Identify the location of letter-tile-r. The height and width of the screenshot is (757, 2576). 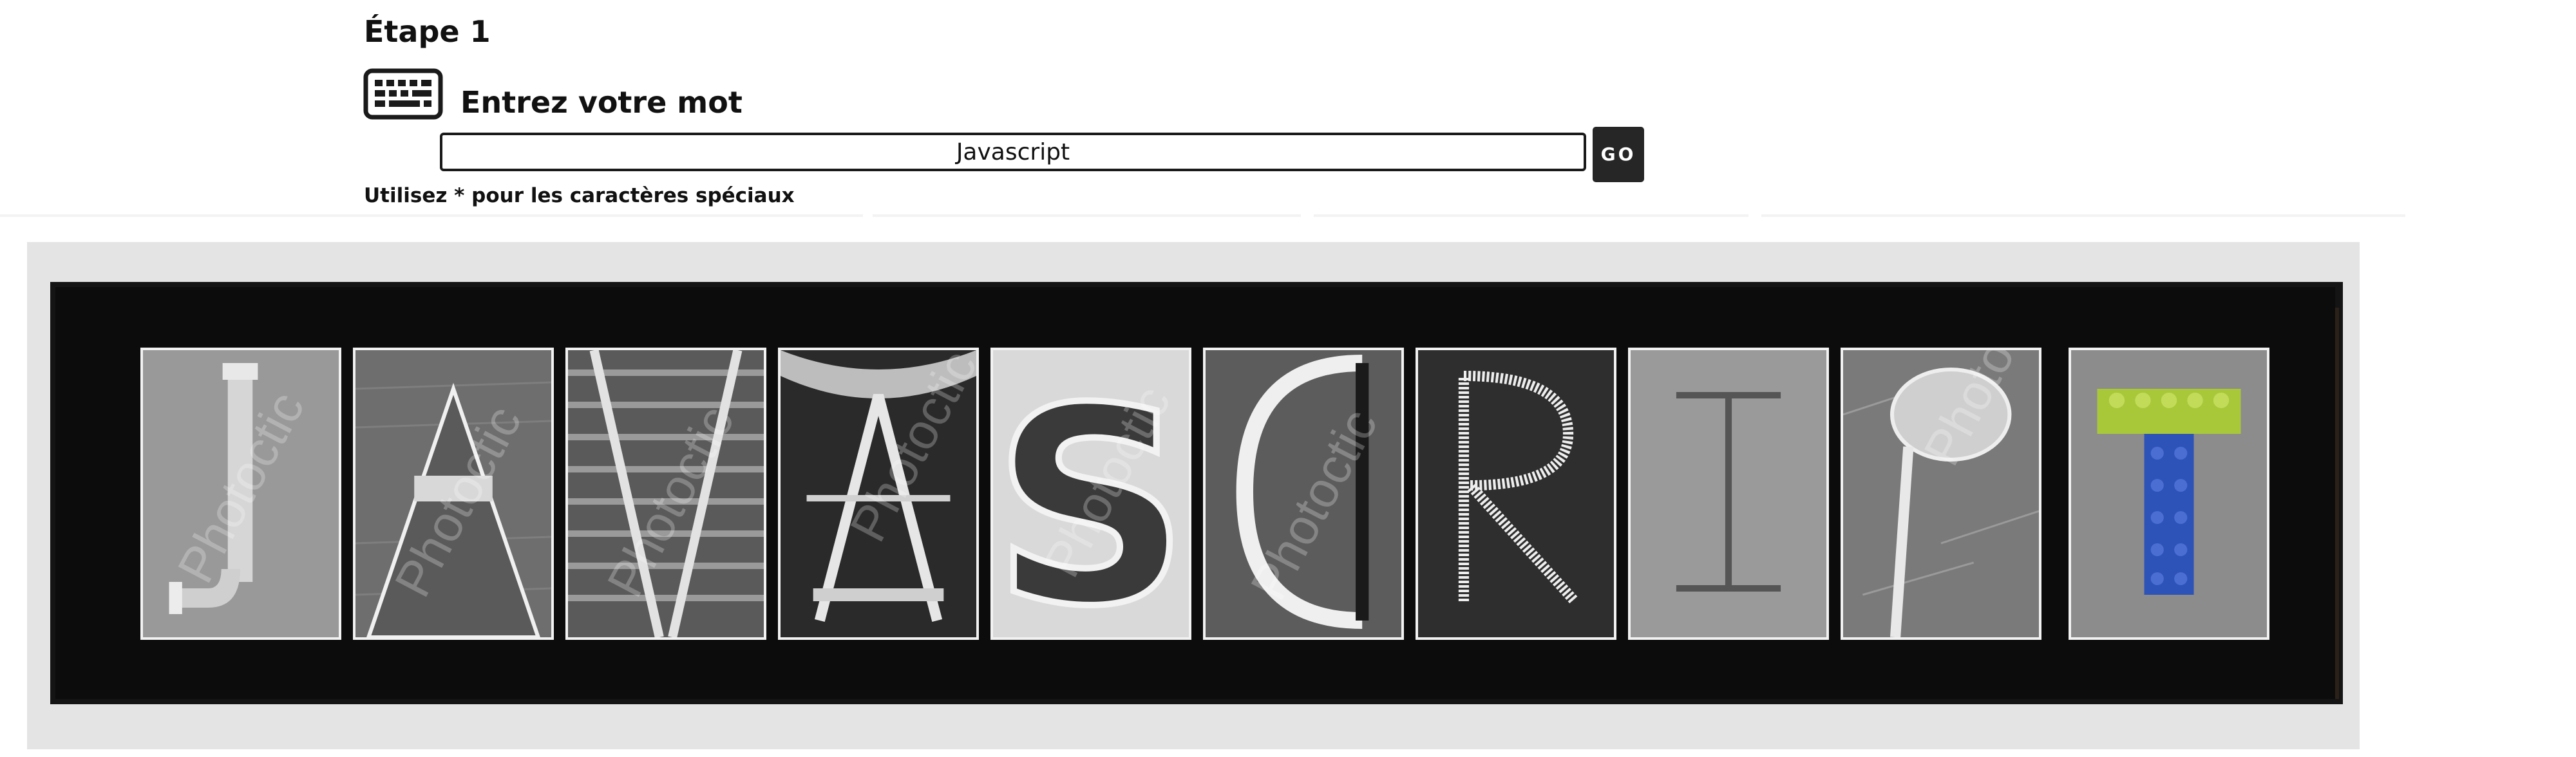
(1516, 494).